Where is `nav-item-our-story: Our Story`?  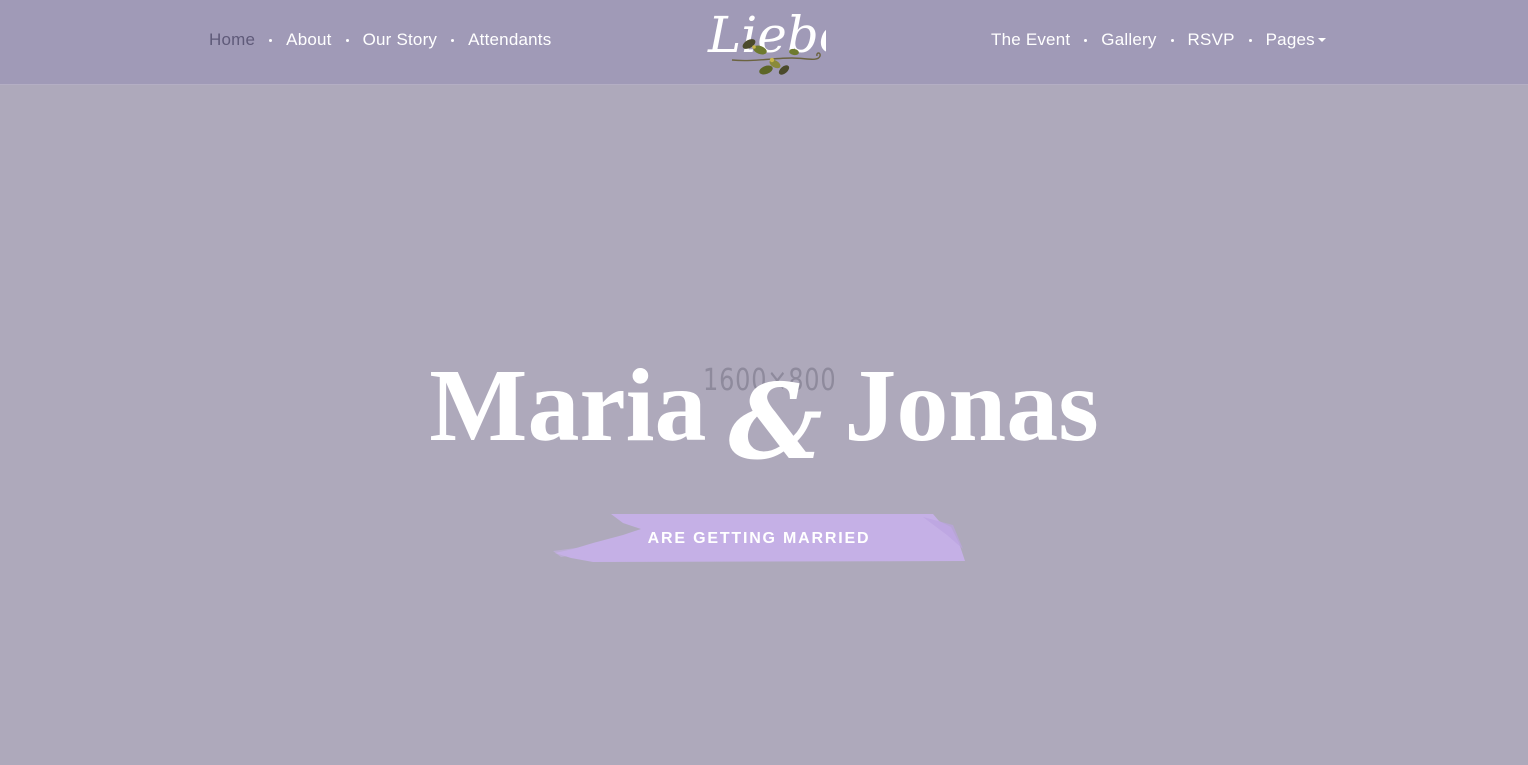
nav-item-our-story: Our Story is located at coordinates (400, 40).